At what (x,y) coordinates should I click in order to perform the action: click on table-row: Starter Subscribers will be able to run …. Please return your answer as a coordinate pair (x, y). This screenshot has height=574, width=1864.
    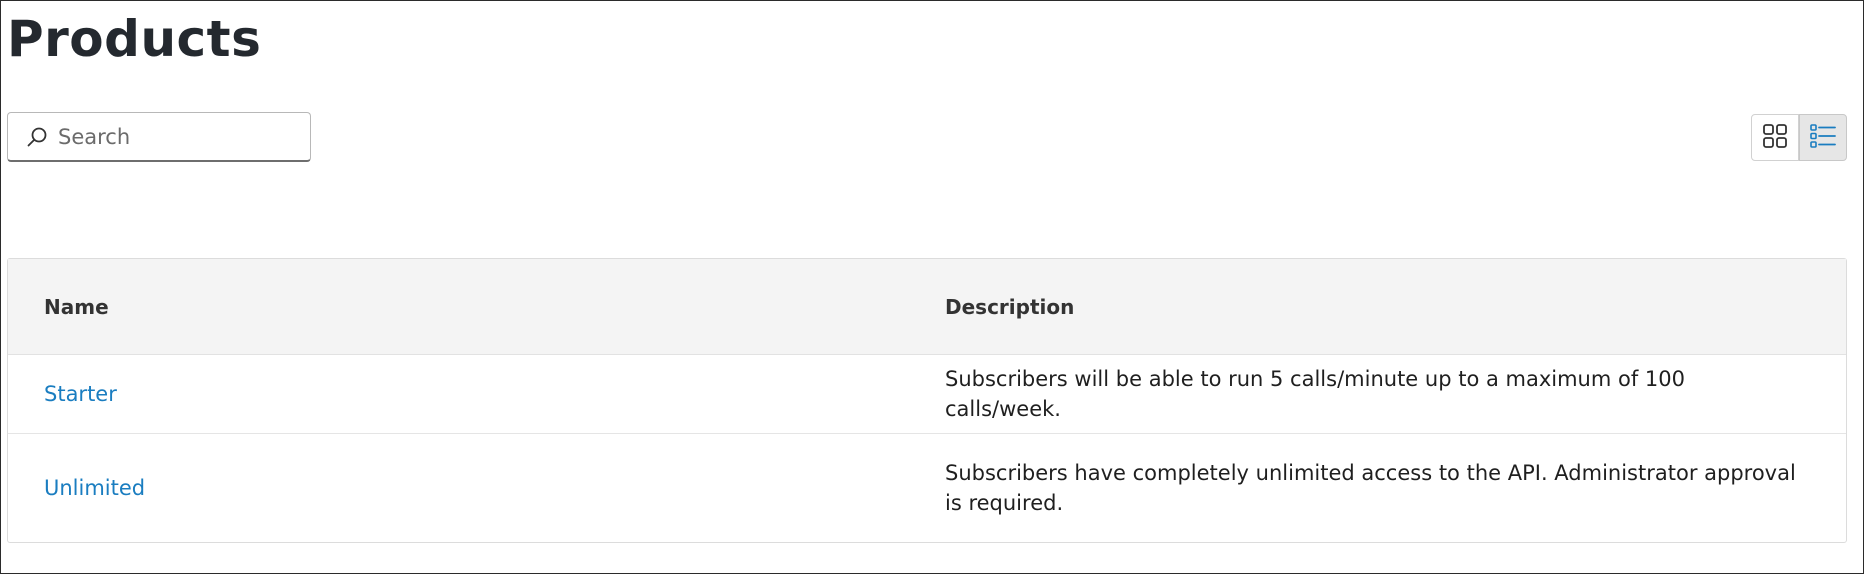
    Looking at the image, I should click on (927, 394).